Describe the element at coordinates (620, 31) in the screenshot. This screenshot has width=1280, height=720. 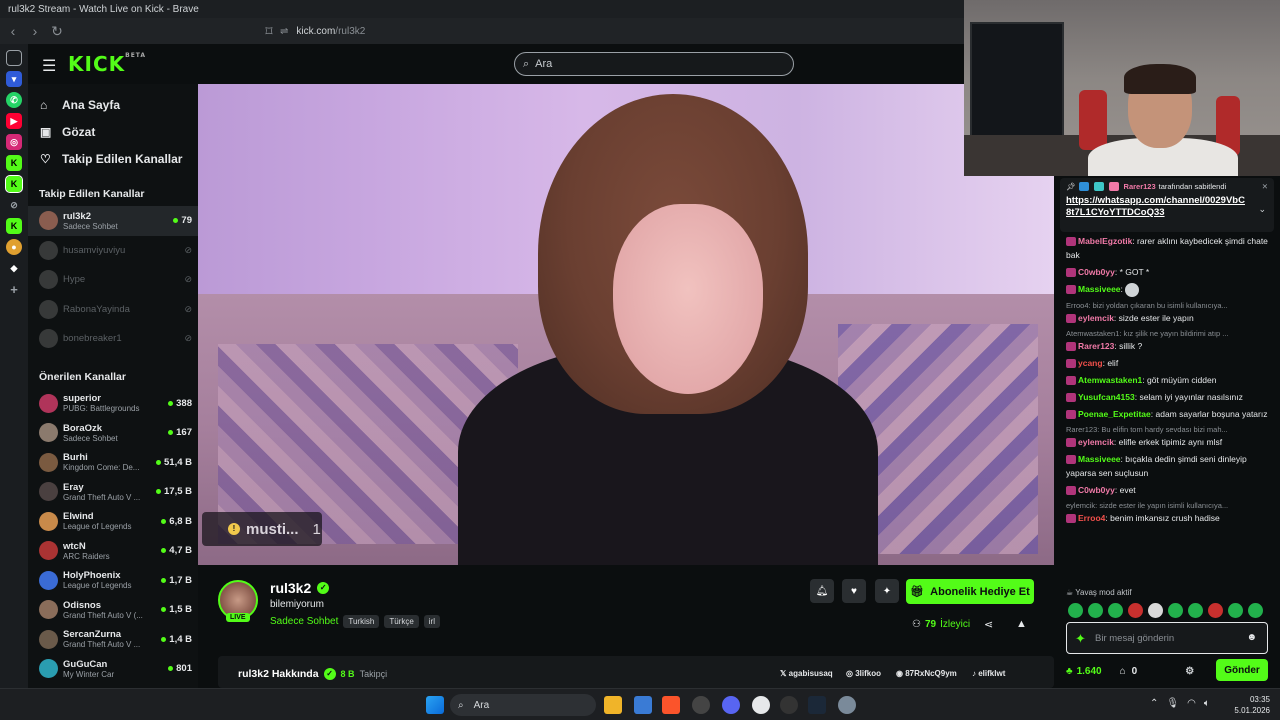
I see `address-bar: ⇌ kick.com/rul3k2` at that location.